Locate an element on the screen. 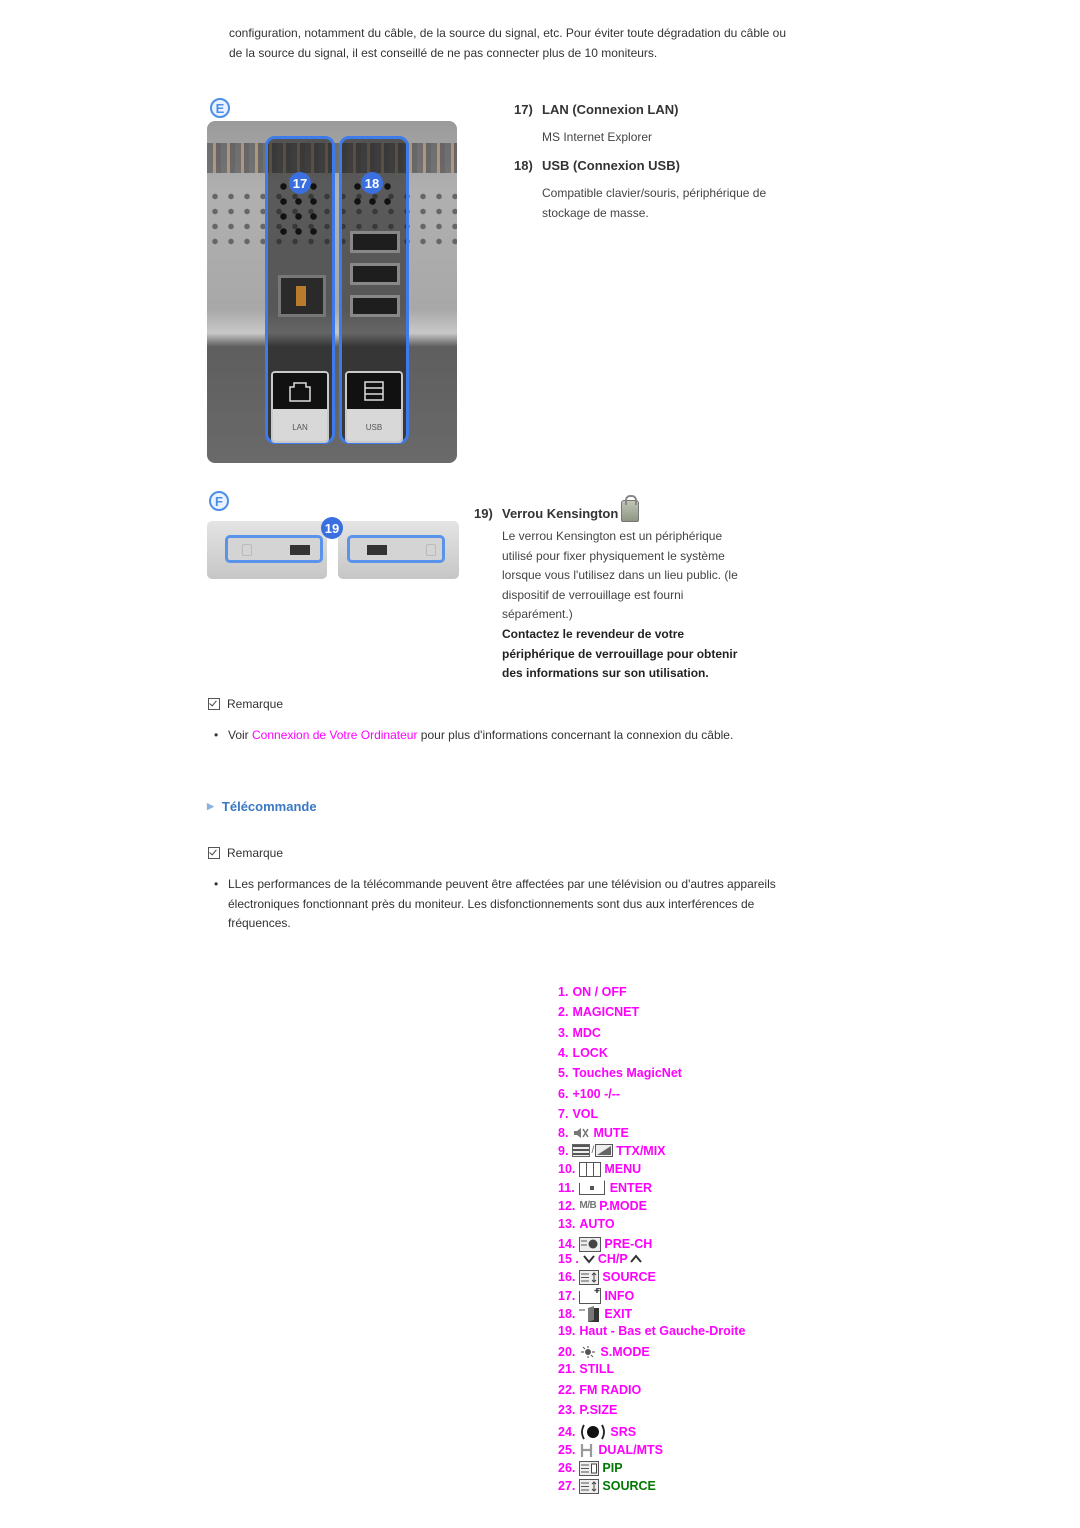 This screenshot has height=1528, width=1080. remote-item-number: 11. is located at coordinates (566, 1187).